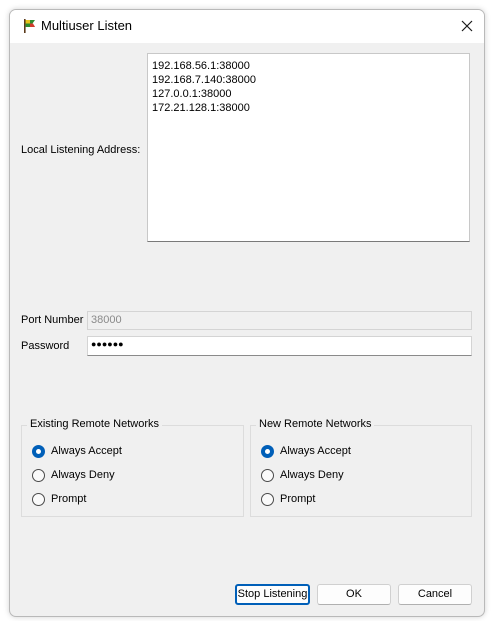 The image size is (493, 621). What do you see at coordinates (279, 346) in the screenshot?
I see `password-field: ●●●●●●` at bounding box center [279, 346].